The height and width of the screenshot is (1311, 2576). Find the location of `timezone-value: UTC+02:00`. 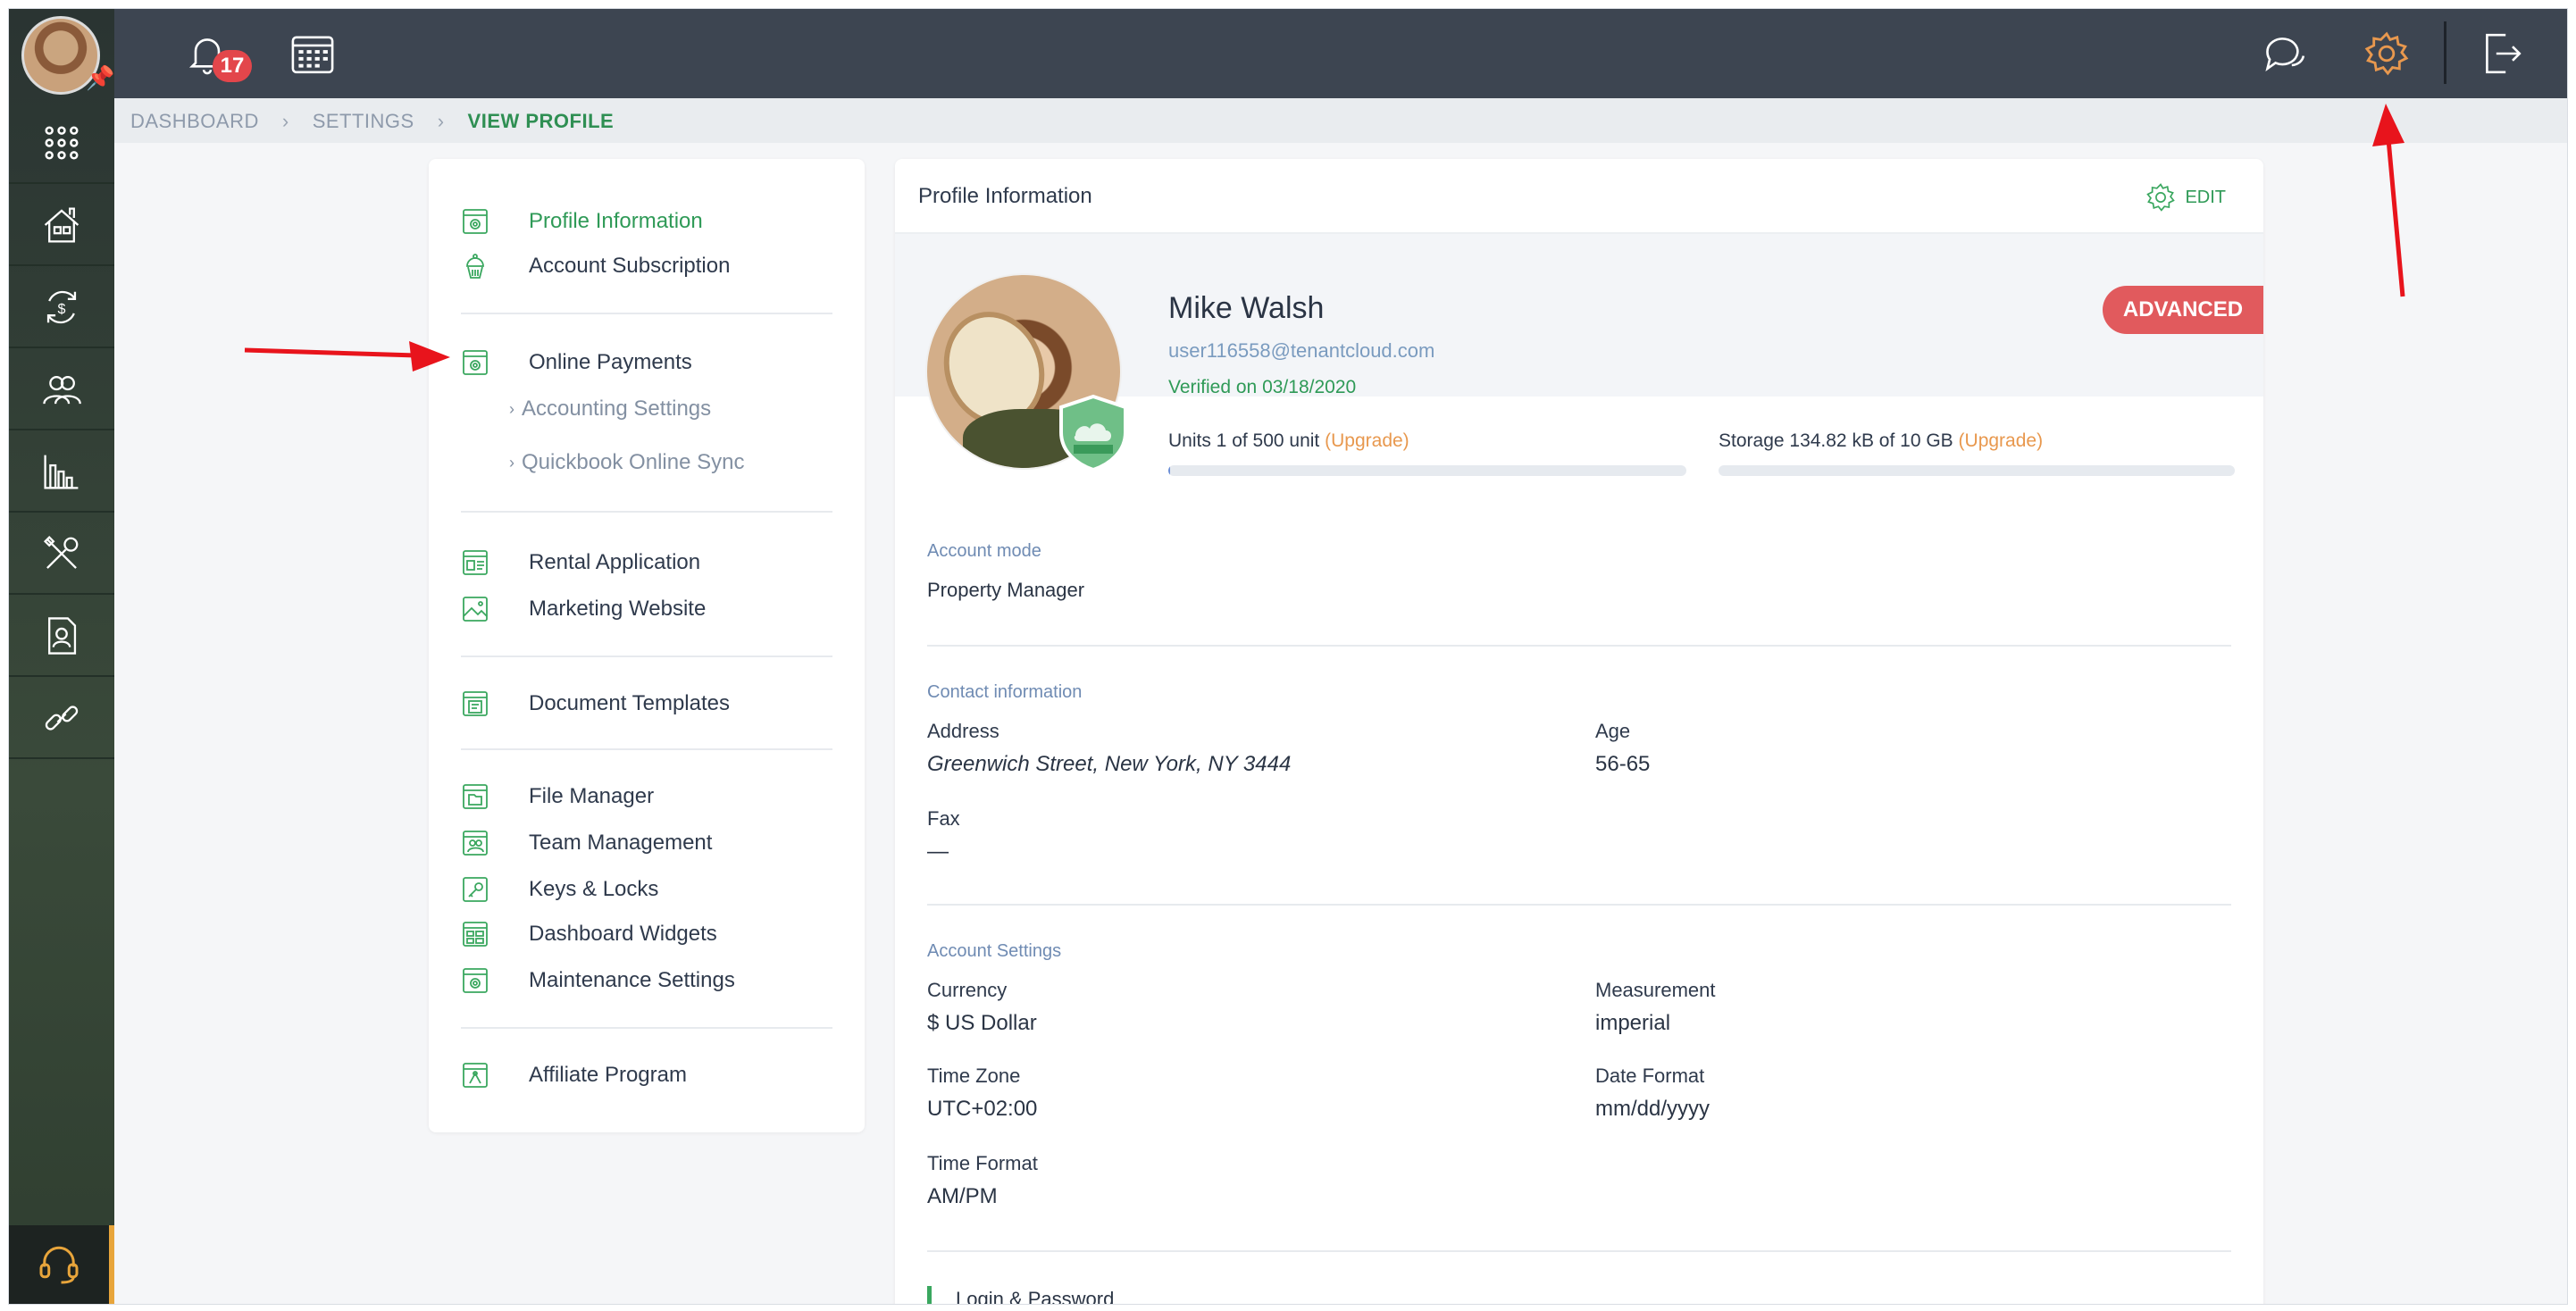

timezone-value: UTC+02:00 is located at coordinates (982, 1109).